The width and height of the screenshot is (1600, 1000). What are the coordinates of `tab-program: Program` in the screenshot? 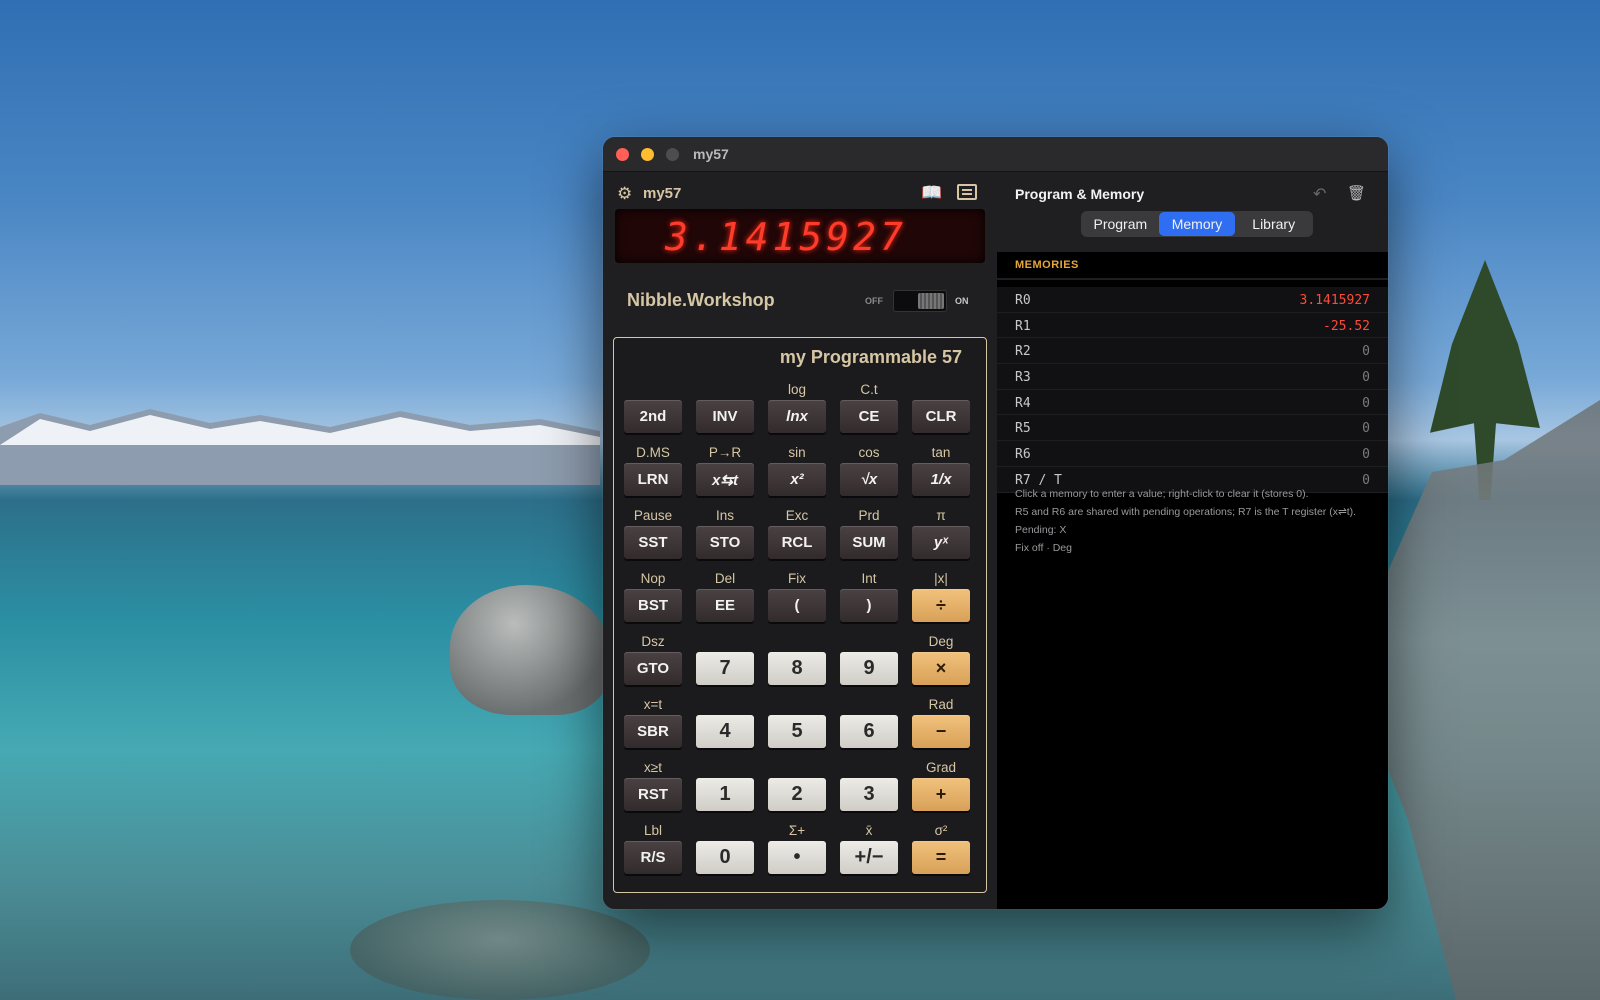 It's located at (1120, 224).